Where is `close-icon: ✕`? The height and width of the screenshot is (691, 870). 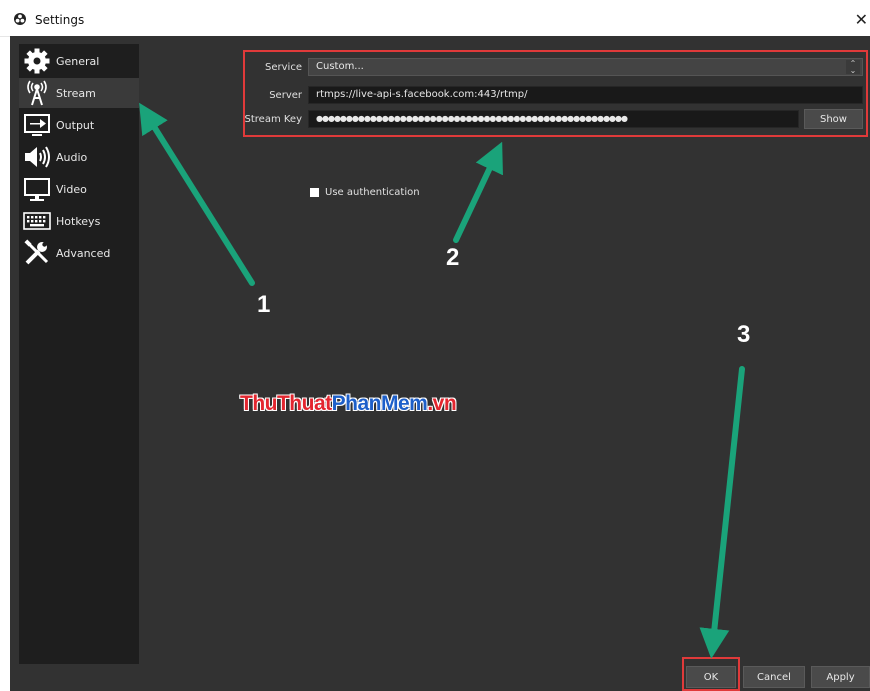 close-icon: ✕ is located at coordinates (861, 19).